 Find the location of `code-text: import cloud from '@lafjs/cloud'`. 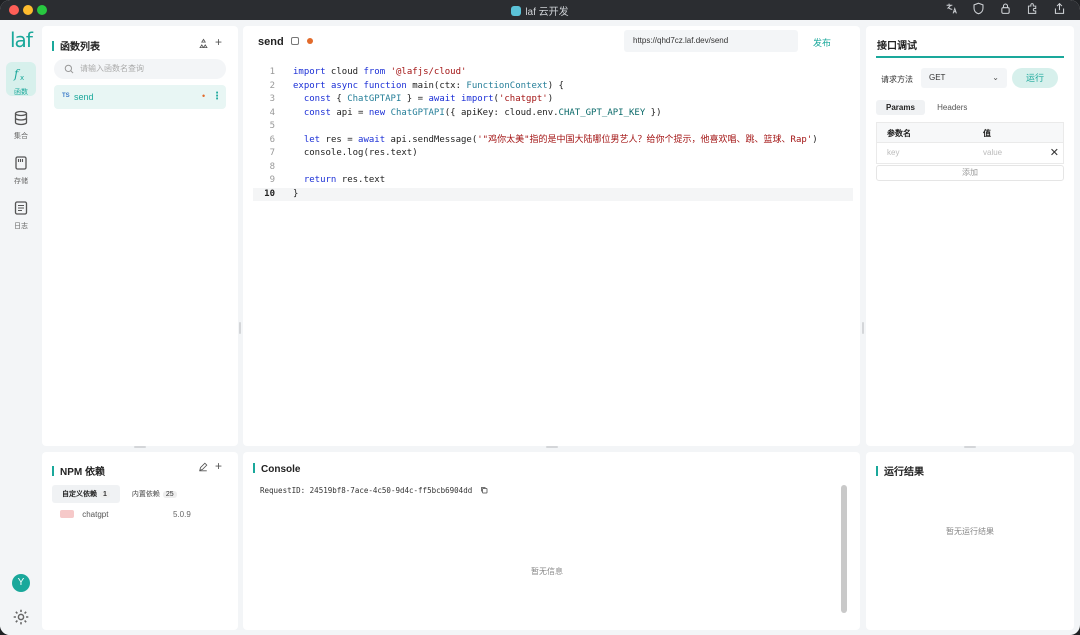

code-text: import cloud from '@lafjs/cloud' is located at coordinates (380, 72).